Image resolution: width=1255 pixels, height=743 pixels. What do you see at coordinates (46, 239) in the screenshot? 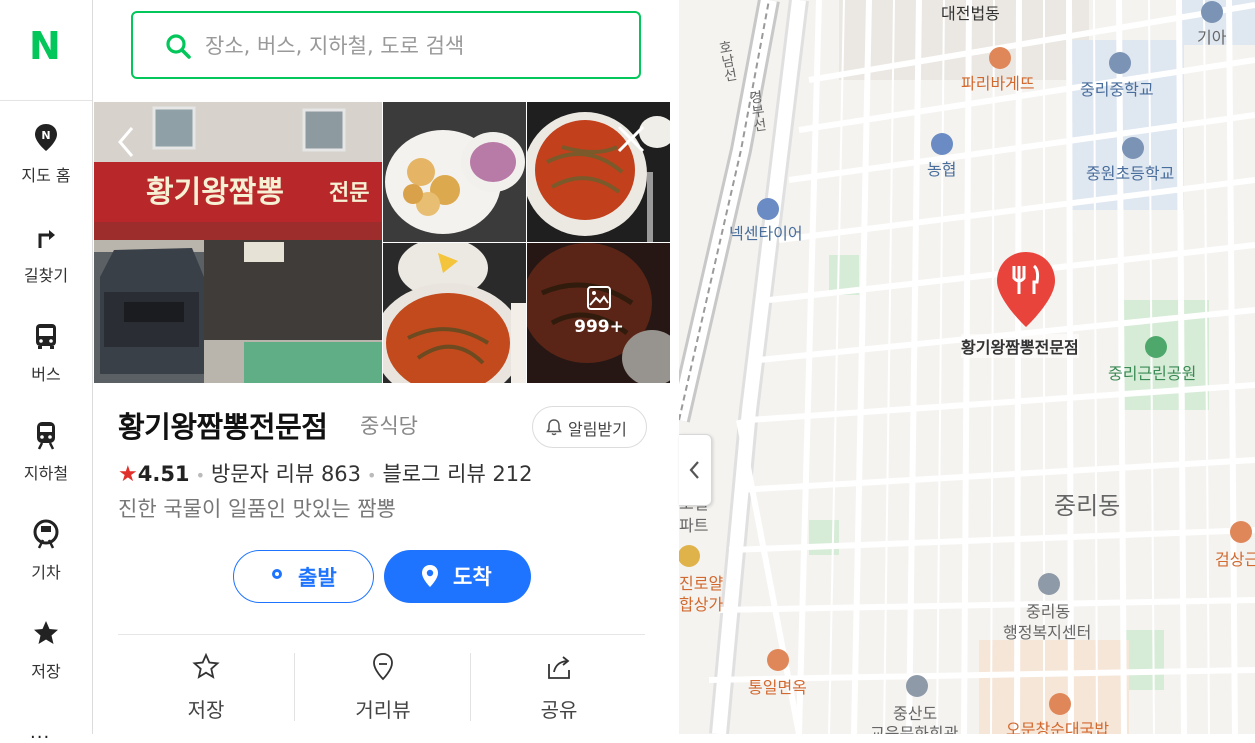
I see `directions-icon` at bounding box center [46, 239].